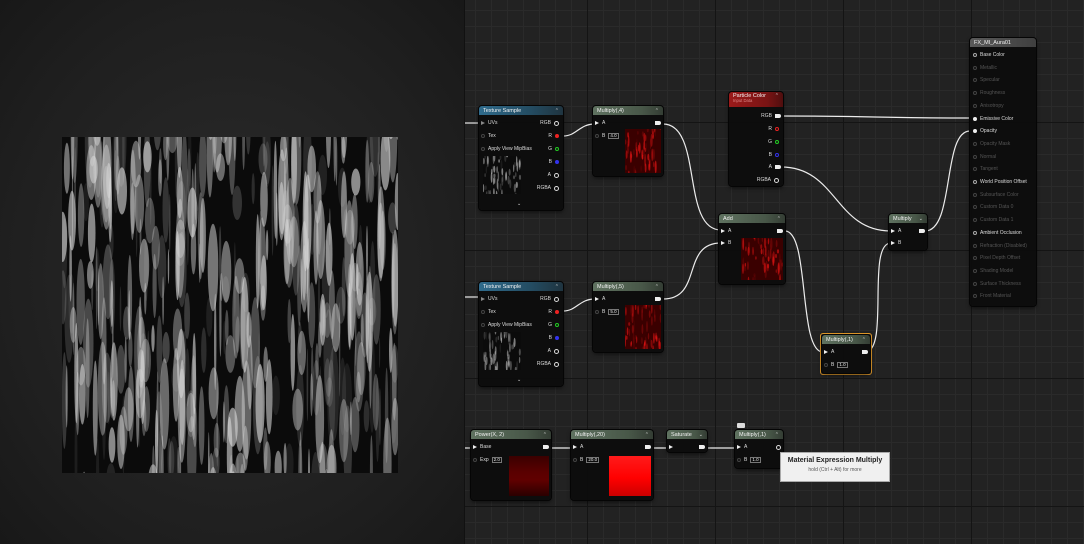 This screenshot has height=544, width=1084. Describe the element at coordinates (996, 195) in the screenshot. I see `result-pin-row: Subsurface Color` at that location.